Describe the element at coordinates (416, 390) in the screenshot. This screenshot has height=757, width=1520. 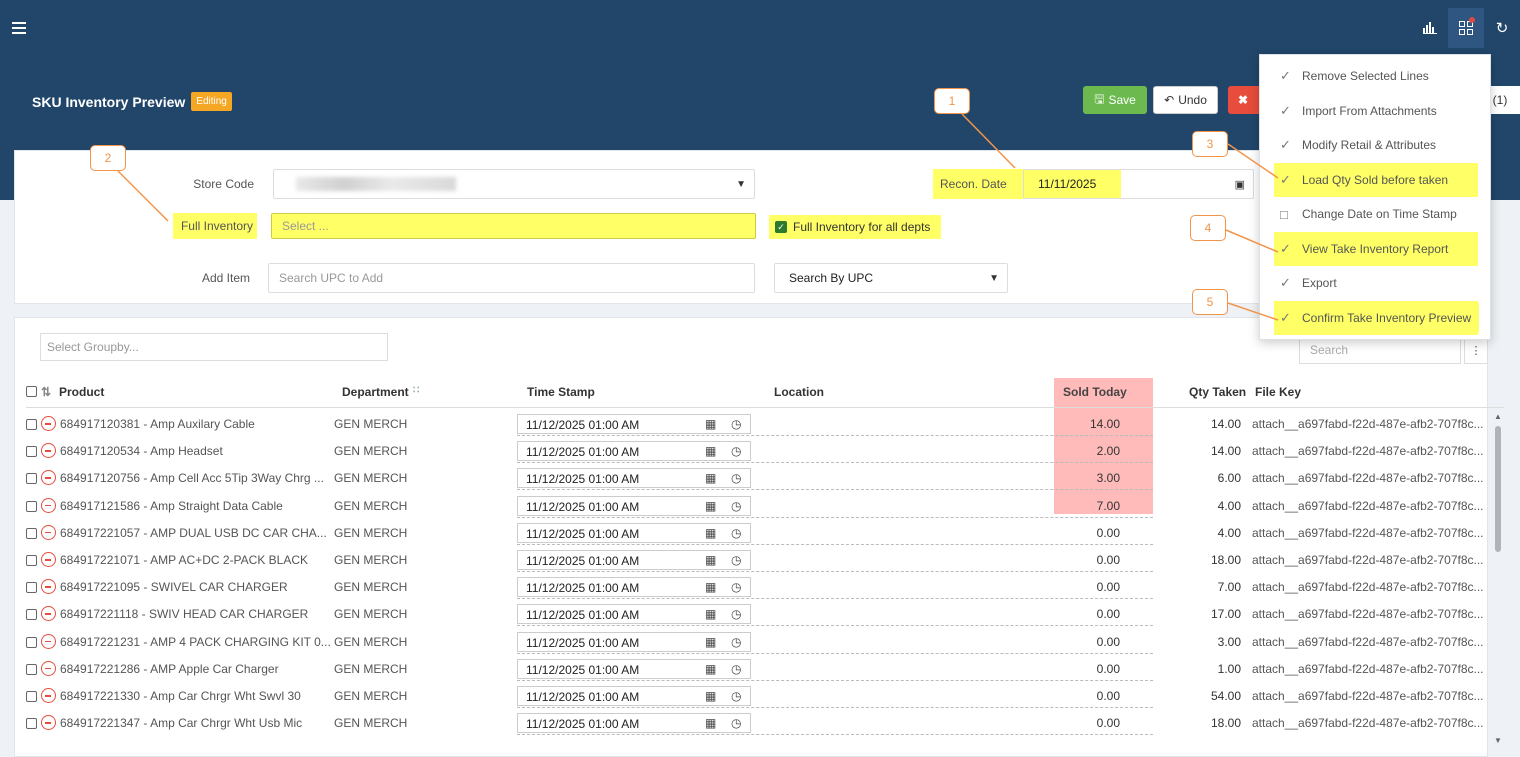
I see `column-filter-icon: ∷` at that location.